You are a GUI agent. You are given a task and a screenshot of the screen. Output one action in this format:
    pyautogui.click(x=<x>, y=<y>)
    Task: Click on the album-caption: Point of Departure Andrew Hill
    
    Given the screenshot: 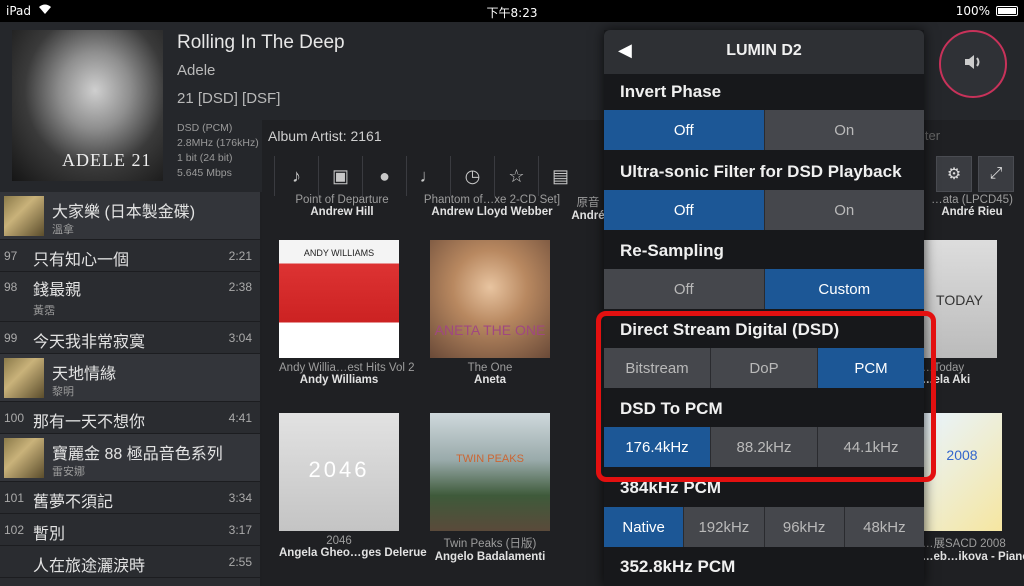 What is the action you would take?
    pyautogui.click(x=342, y=206)
    